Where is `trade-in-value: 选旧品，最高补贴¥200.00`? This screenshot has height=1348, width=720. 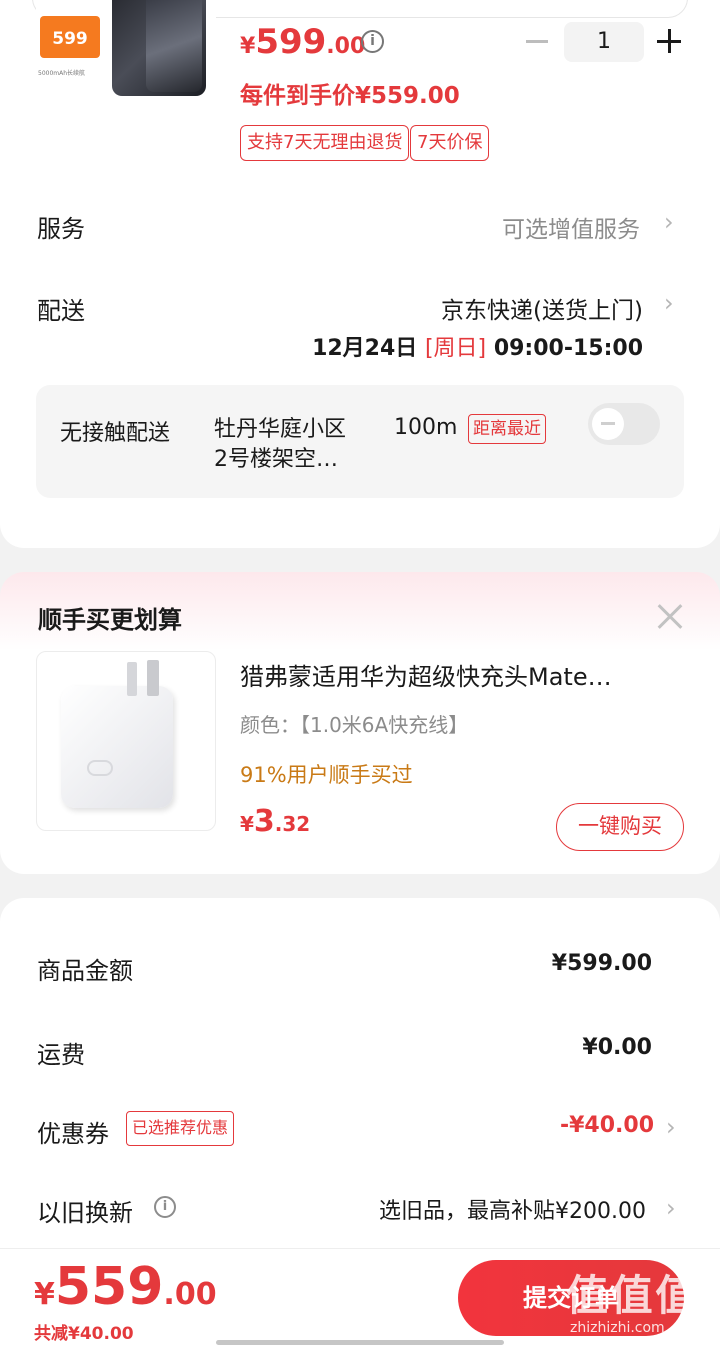
trade-in-value: 选旧品，最高补贴¥200.00 is located at coordinates (512, 1211).